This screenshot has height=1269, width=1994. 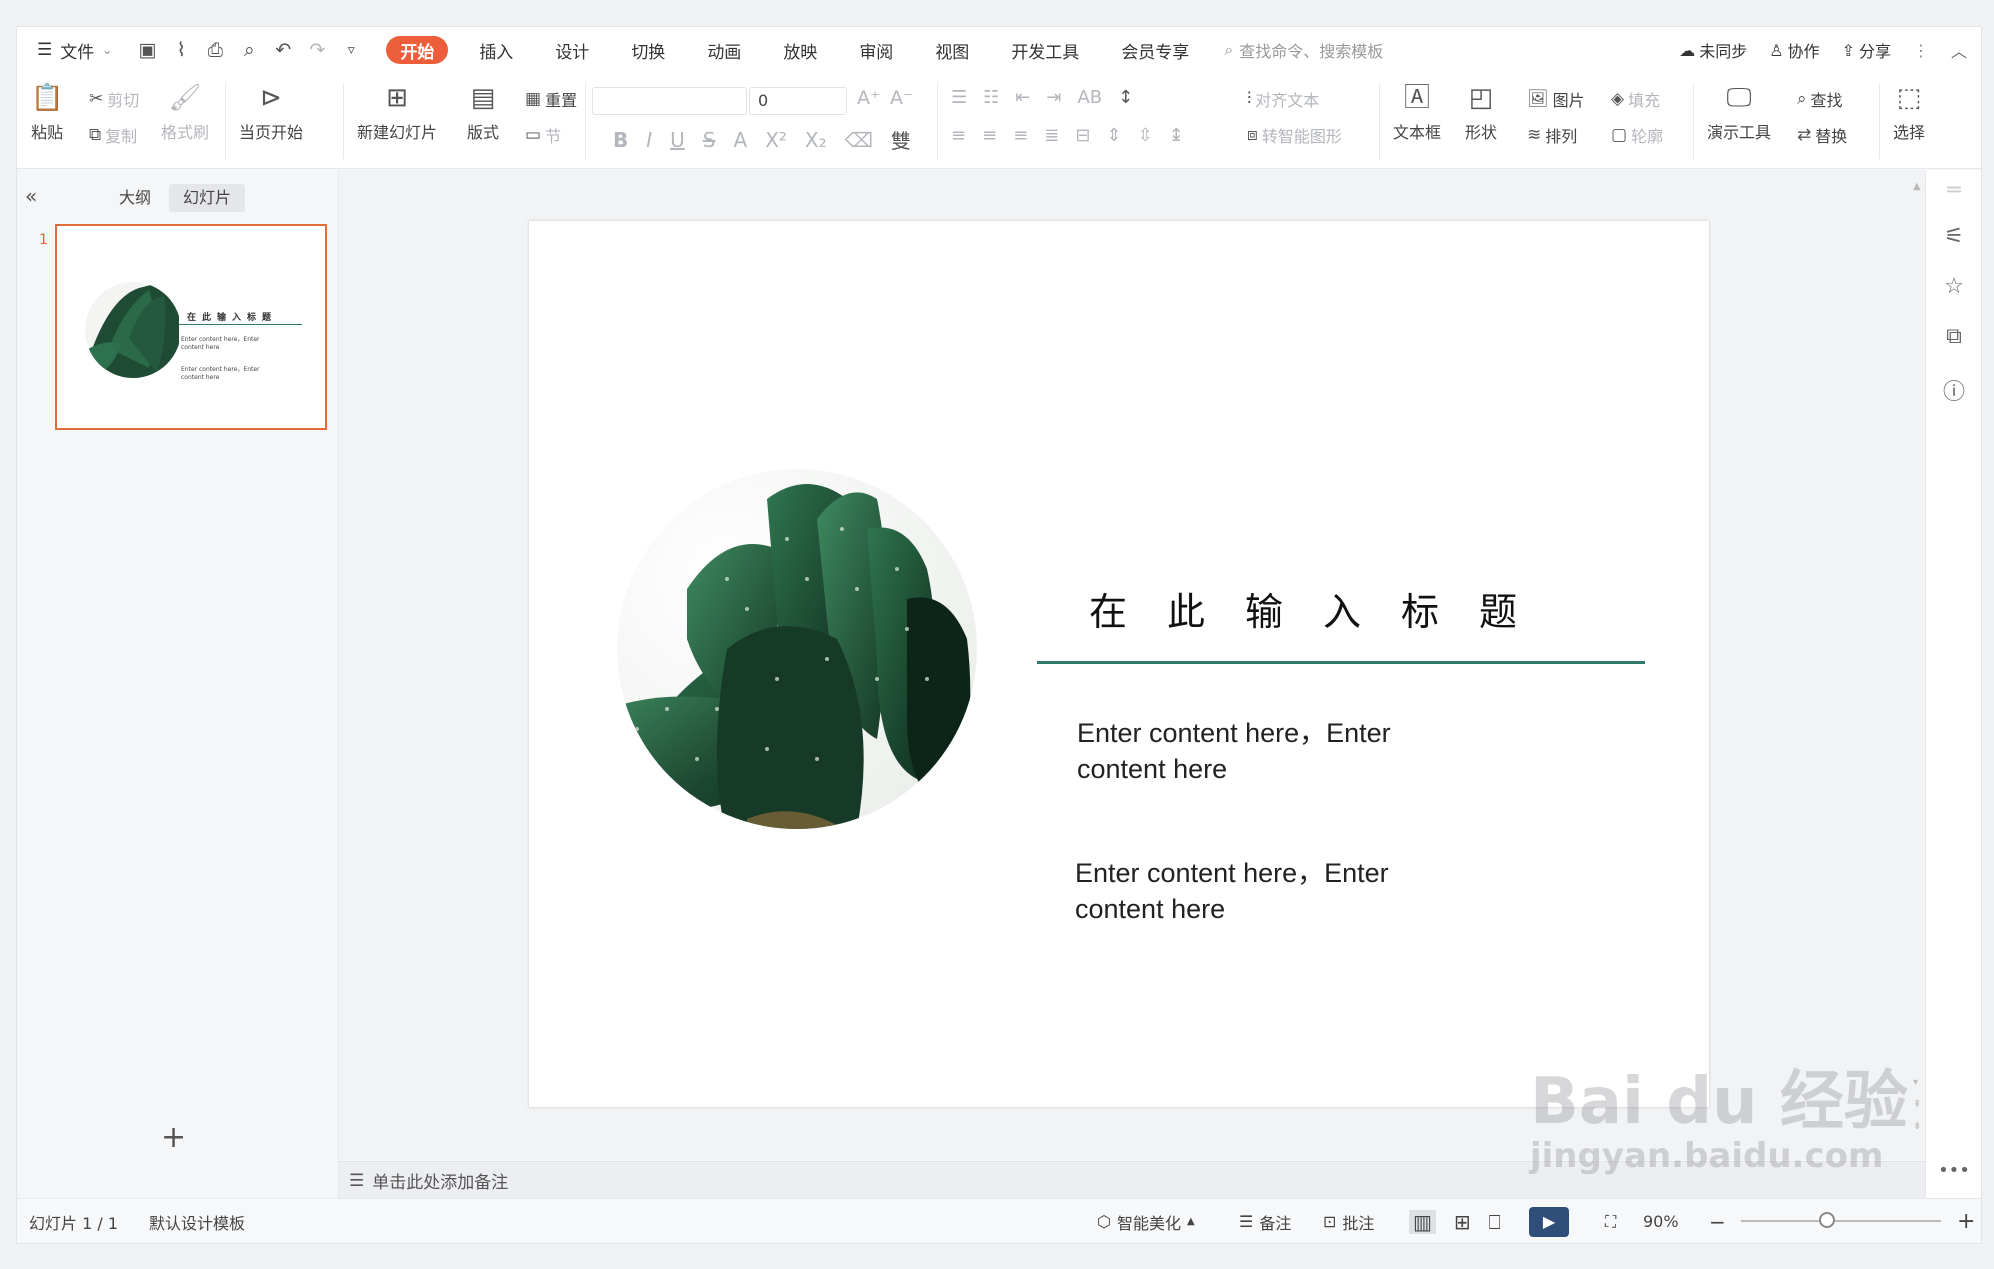 What do you see at coordinates (1959, 50) in the screenshot?
I see `collapse-ribbon-icon: ︿` at bounding box center [1959, 50].